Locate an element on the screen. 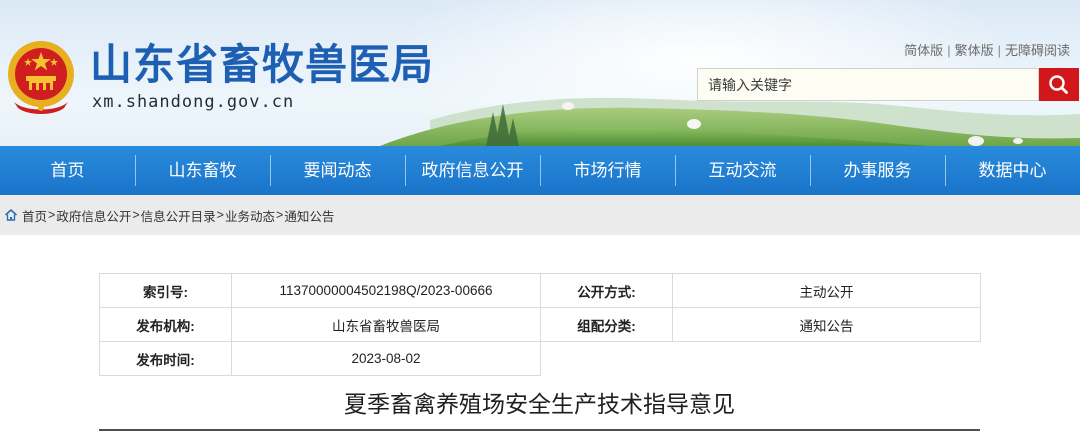 The width and height of the screenshot is (1080, 433). traditional-version-link: 繁体版 is located at coordinates (974, 50).